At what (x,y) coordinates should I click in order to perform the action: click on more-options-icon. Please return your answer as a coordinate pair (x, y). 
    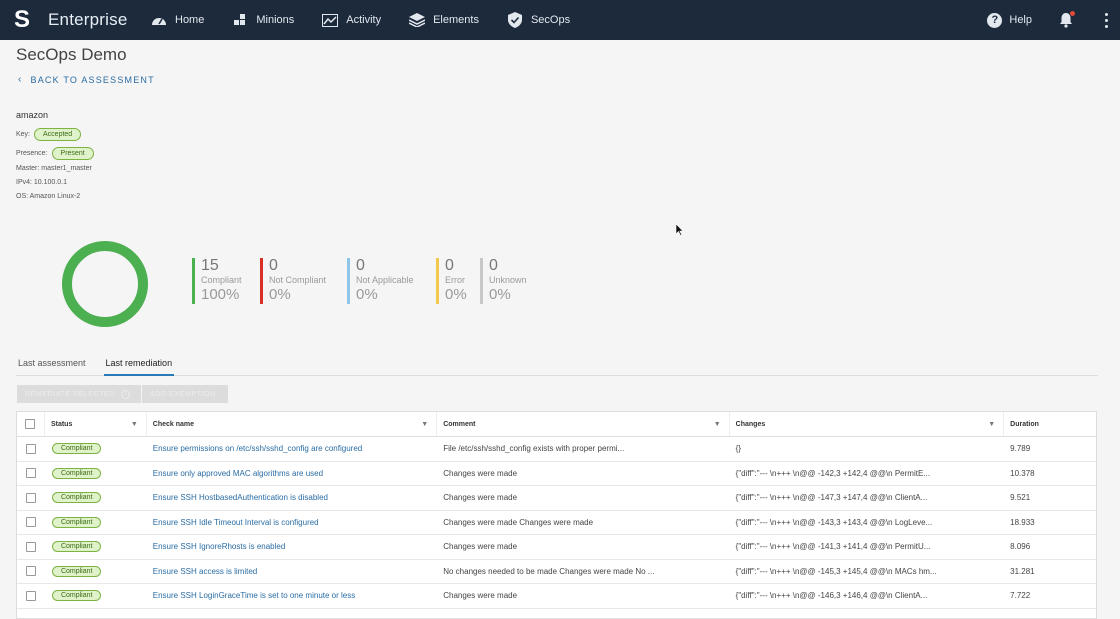
    Looking at the image, I should click on (1106, 20).